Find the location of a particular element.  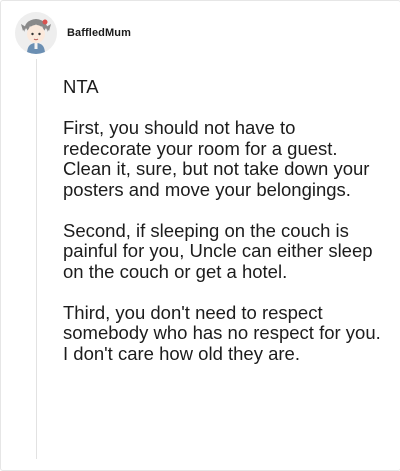

user-avatar is located at coordinates (36, 33).